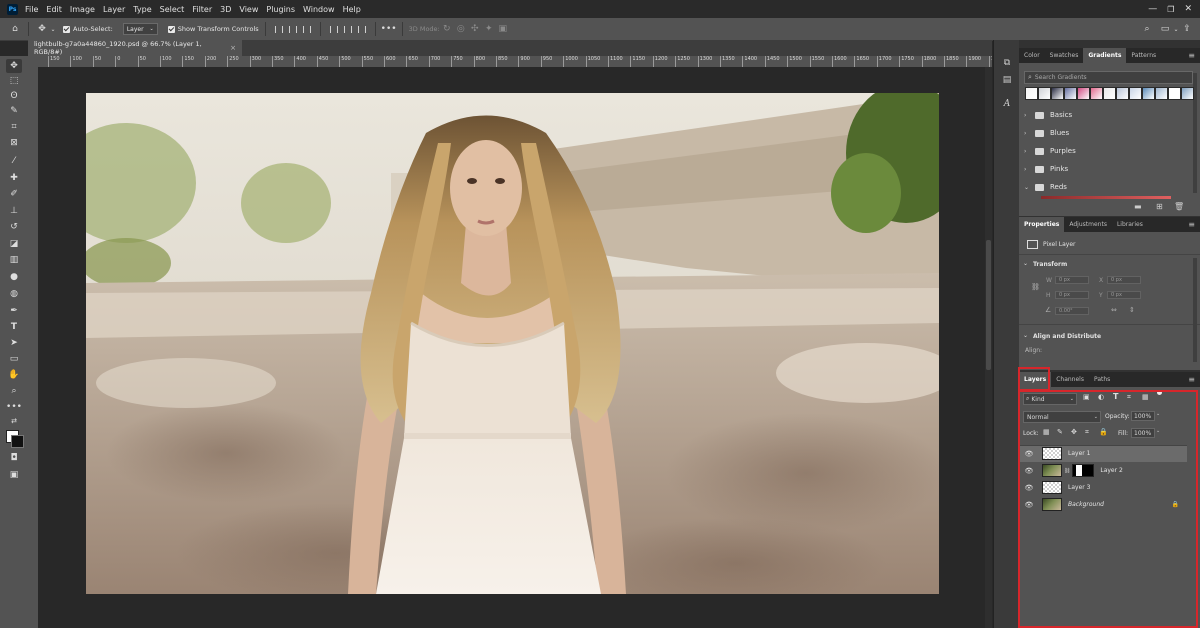 This screenshot has height=628, width=1200. Describe the element at coordinates (503, 29) in the screenshot. I see `3d-scale-icon: ▣` at that location.